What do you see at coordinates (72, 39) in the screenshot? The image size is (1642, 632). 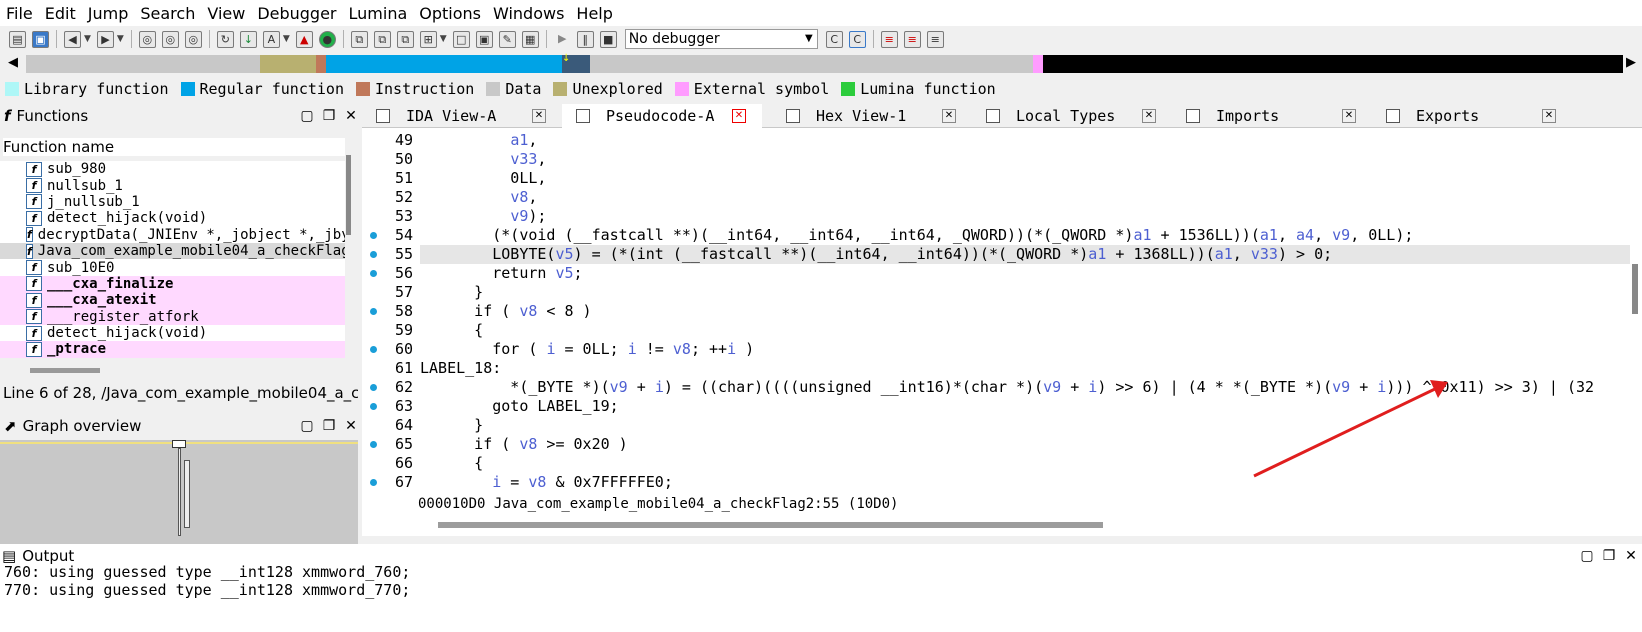 I see `back-icon: ◀` at bounding box center [72, 39].